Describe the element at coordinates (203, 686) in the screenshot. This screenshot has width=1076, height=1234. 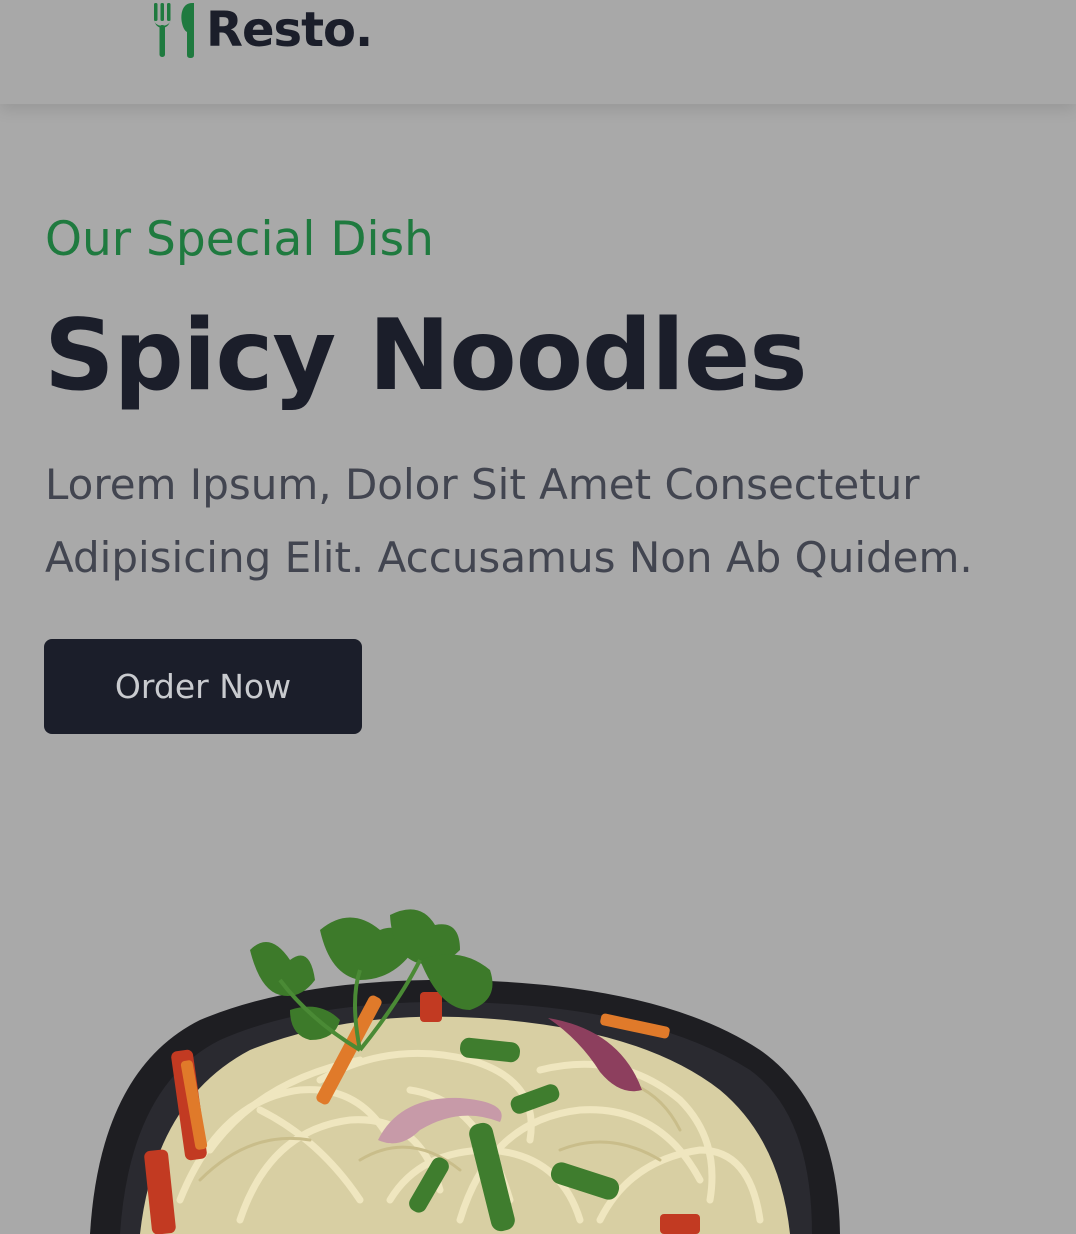
I see `order-now-button: Order Now` at that location.